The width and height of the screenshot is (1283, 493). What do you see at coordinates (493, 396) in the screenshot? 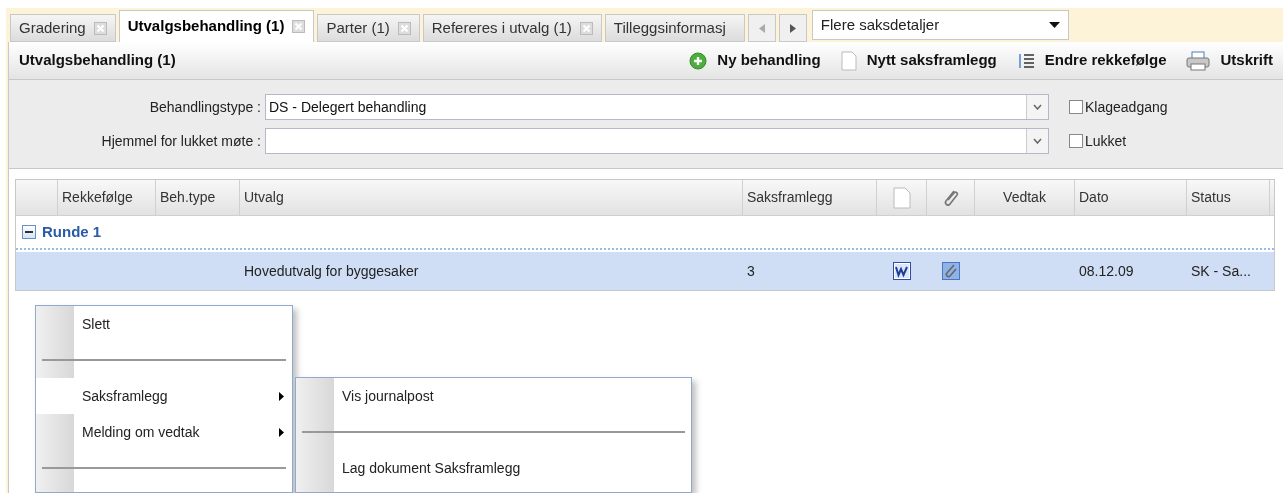
I see `menu-item: Vis journalpost` at bounding box center [493, 396].